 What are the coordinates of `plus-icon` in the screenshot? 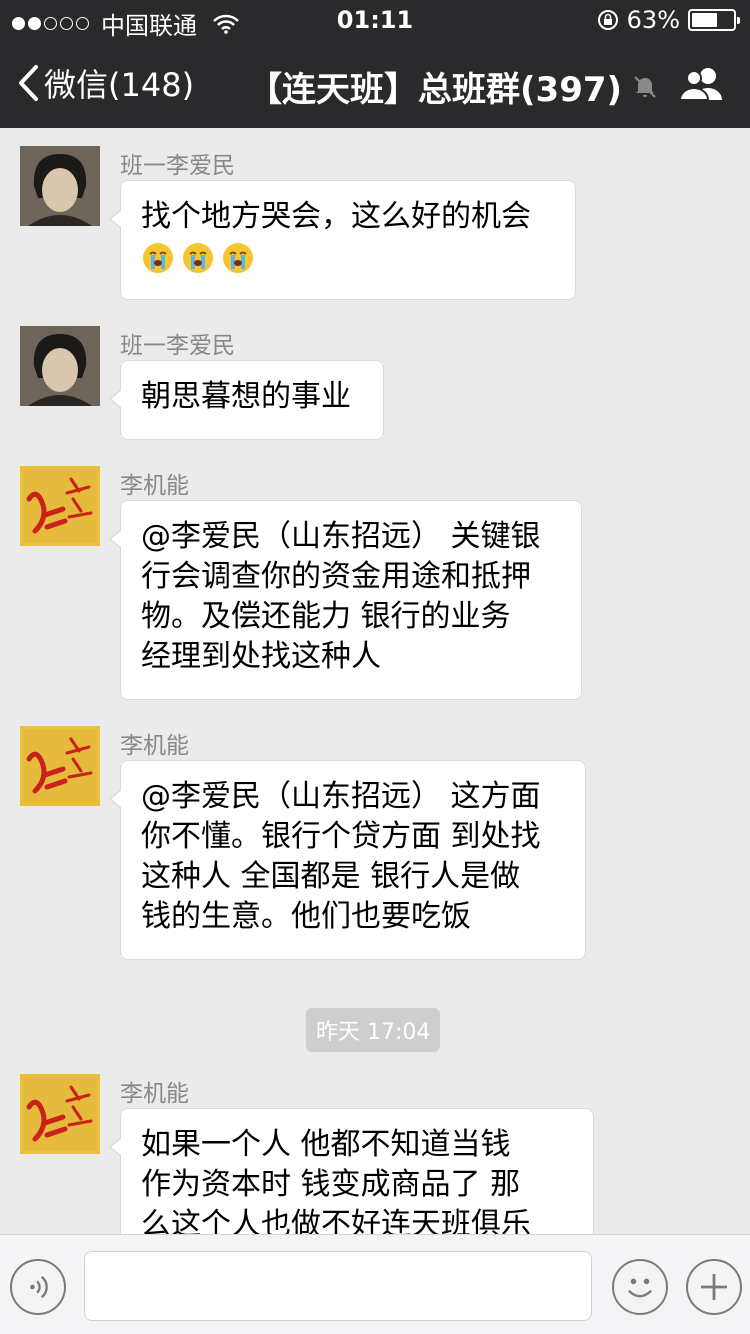 It's located at (714, 1287).